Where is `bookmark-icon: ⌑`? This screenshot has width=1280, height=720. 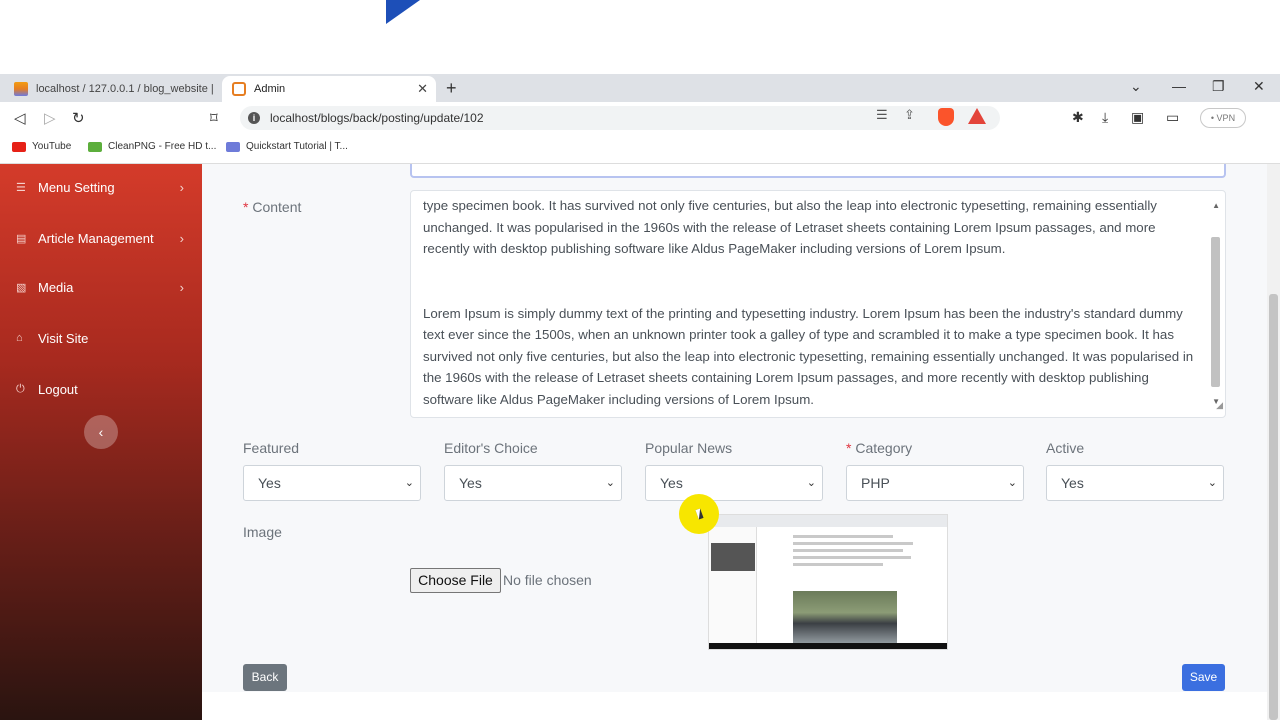 bookmark-icon: ⌑ is located at coordinates (214, 118).